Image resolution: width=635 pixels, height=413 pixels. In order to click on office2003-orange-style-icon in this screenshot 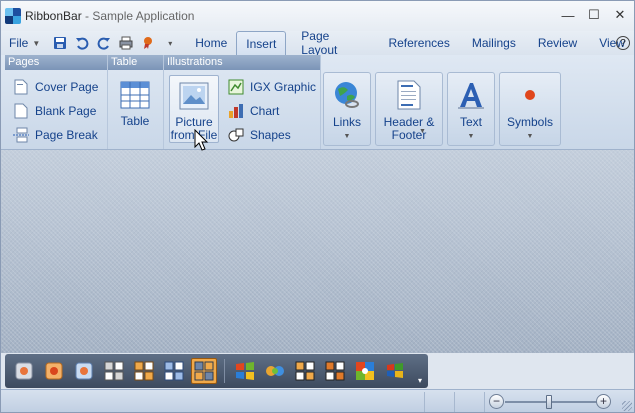, I will do `click(144, 371)`.